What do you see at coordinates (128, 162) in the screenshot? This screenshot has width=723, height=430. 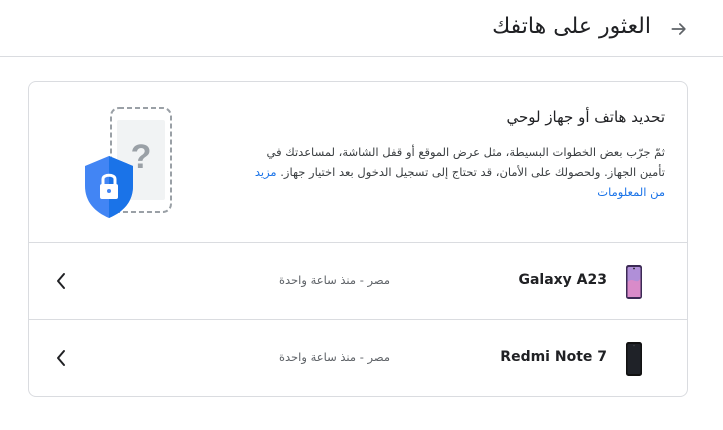 I see `phone-security-illustration: ?` at bounding box center [128, 162].